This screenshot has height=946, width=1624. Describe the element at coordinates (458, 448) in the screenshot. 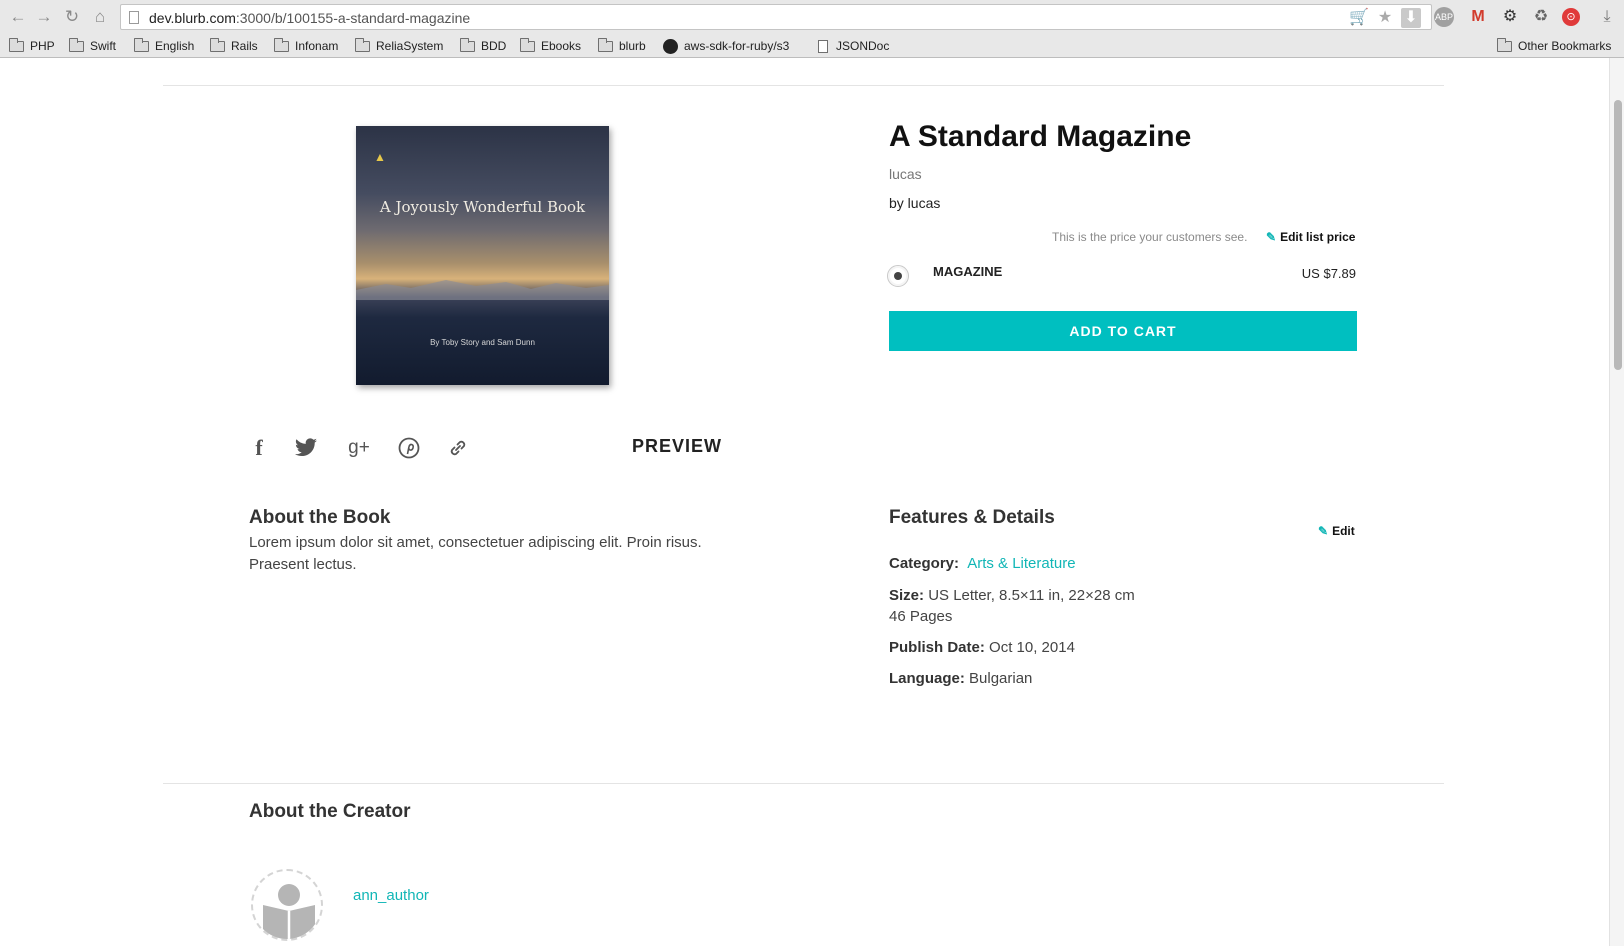

I see `link-icon` at that location.